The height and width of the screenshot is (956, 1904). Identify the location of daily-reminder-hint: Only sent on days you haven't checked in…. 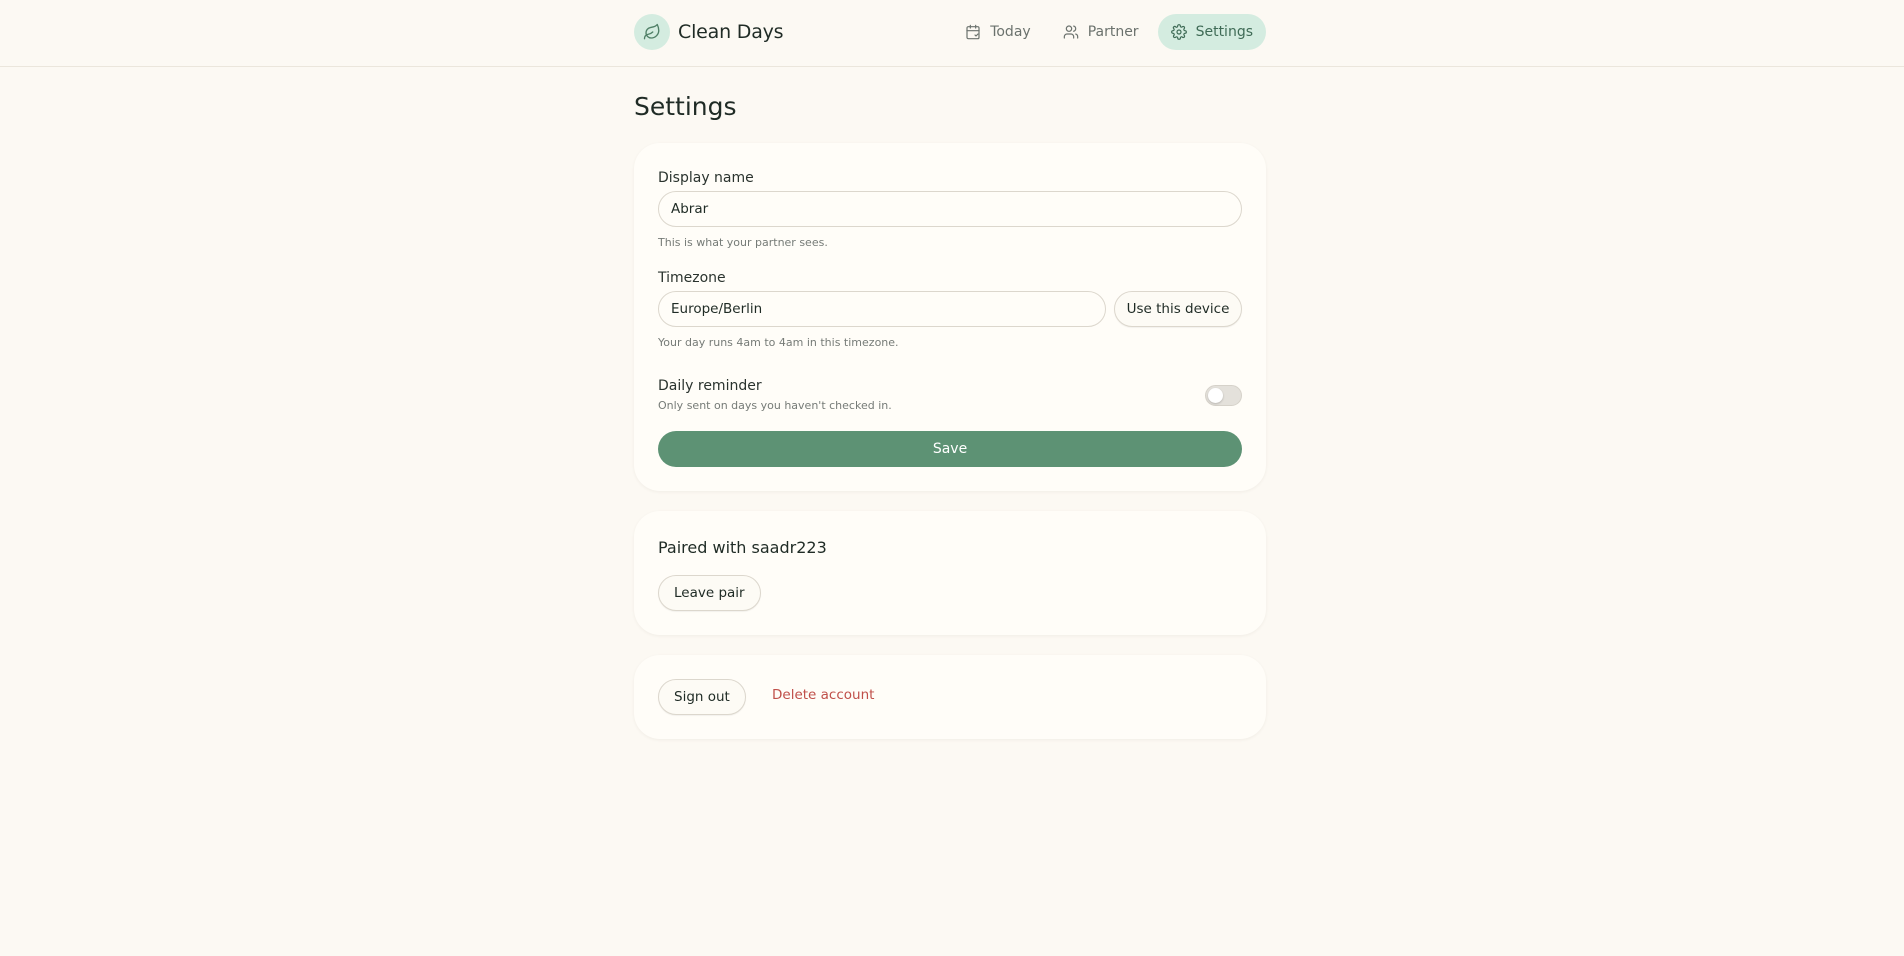
(775, 405).